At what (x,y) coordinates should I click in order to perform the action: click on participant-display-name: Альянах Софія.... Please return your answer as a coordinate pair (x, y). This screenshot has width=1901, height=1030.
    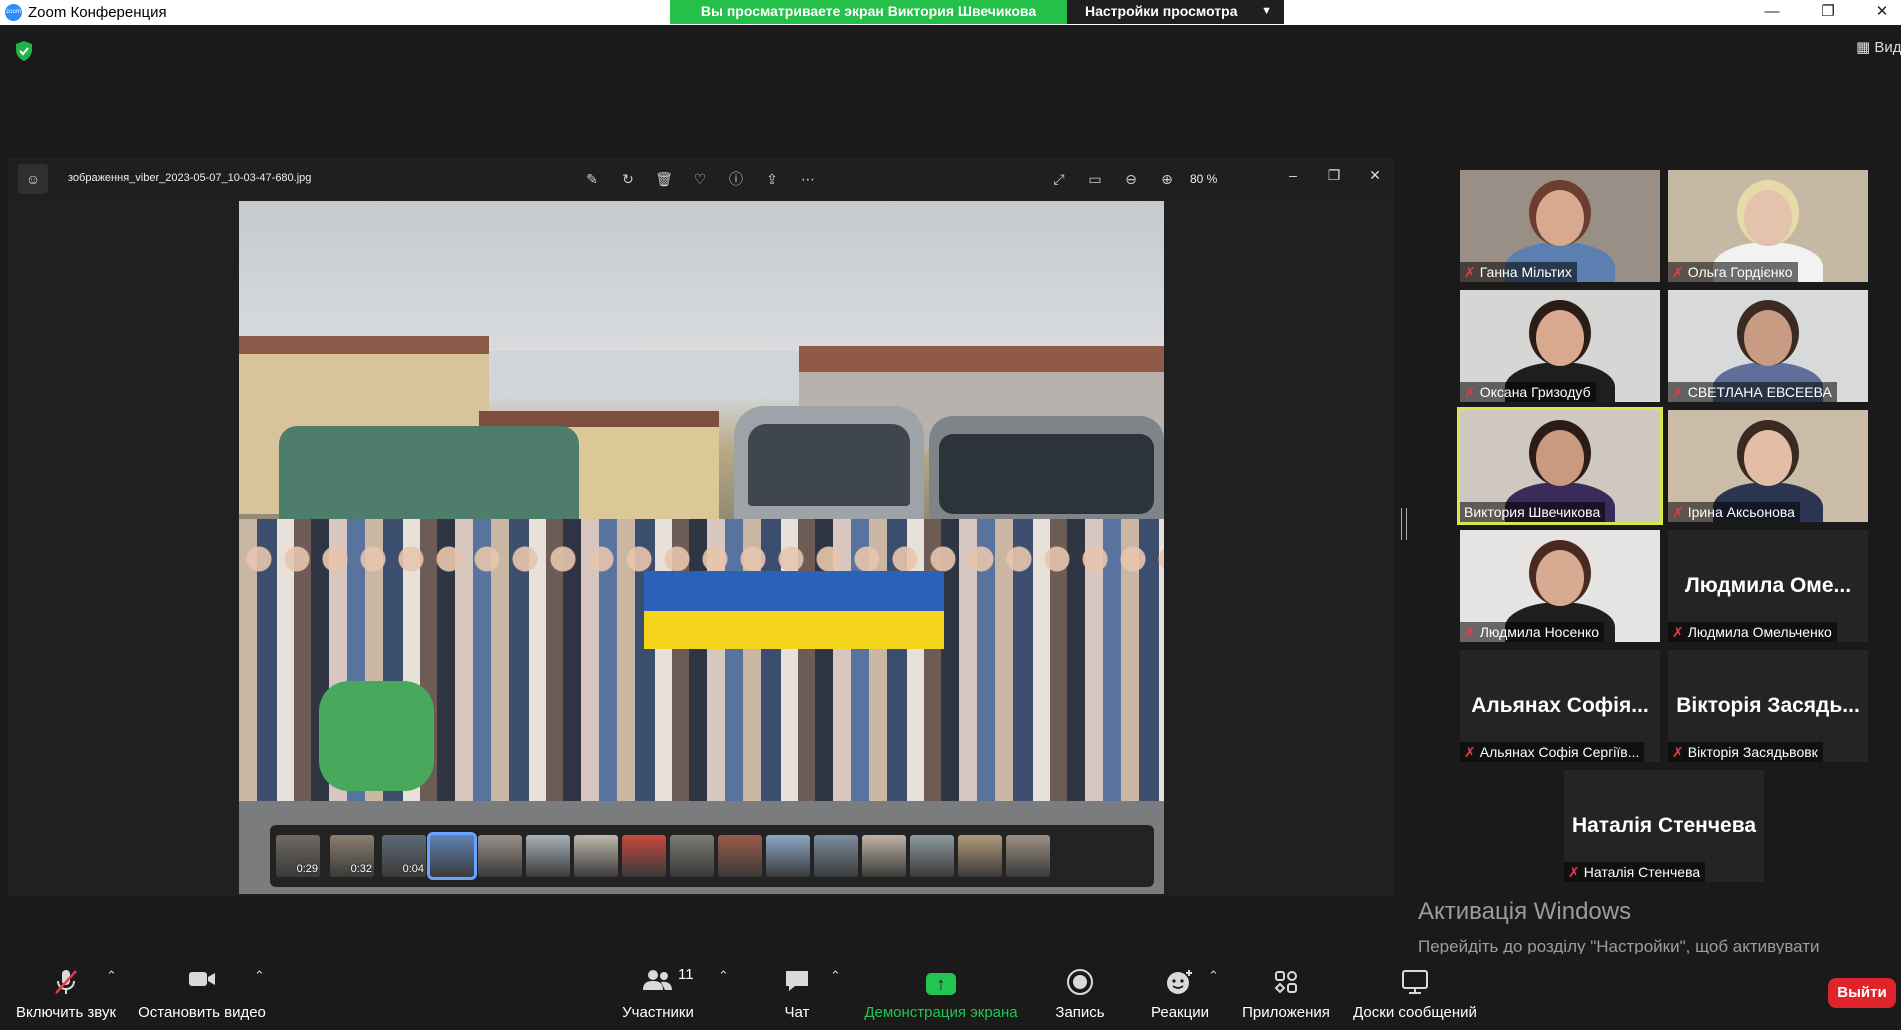
    Looking at the image, I should click on (1560, 705).